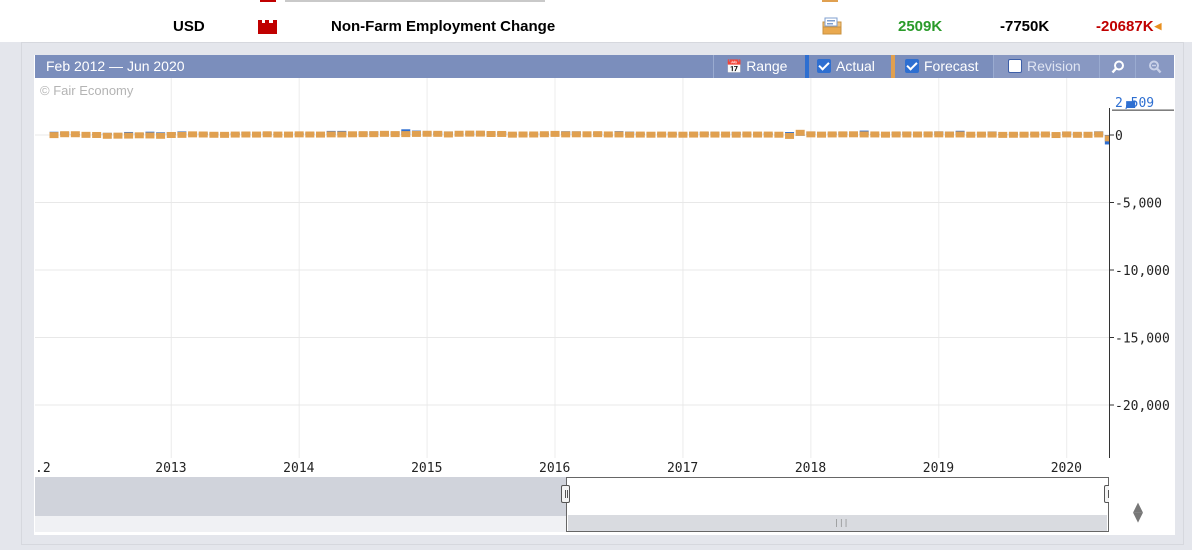  I want to click on x-tick-label: 2018, so click(810, 468).